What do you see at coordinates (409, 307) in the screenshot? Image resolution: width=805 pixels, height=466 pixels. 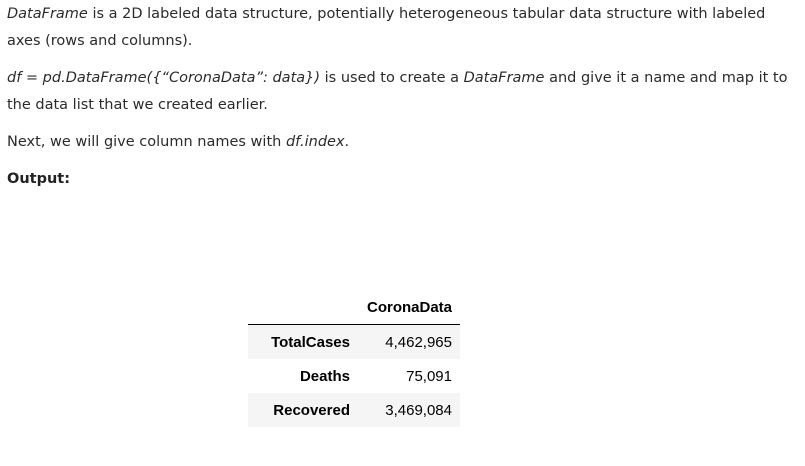 I see `column-header-coronadata: CoronaData` at bounding box center [409, 307].